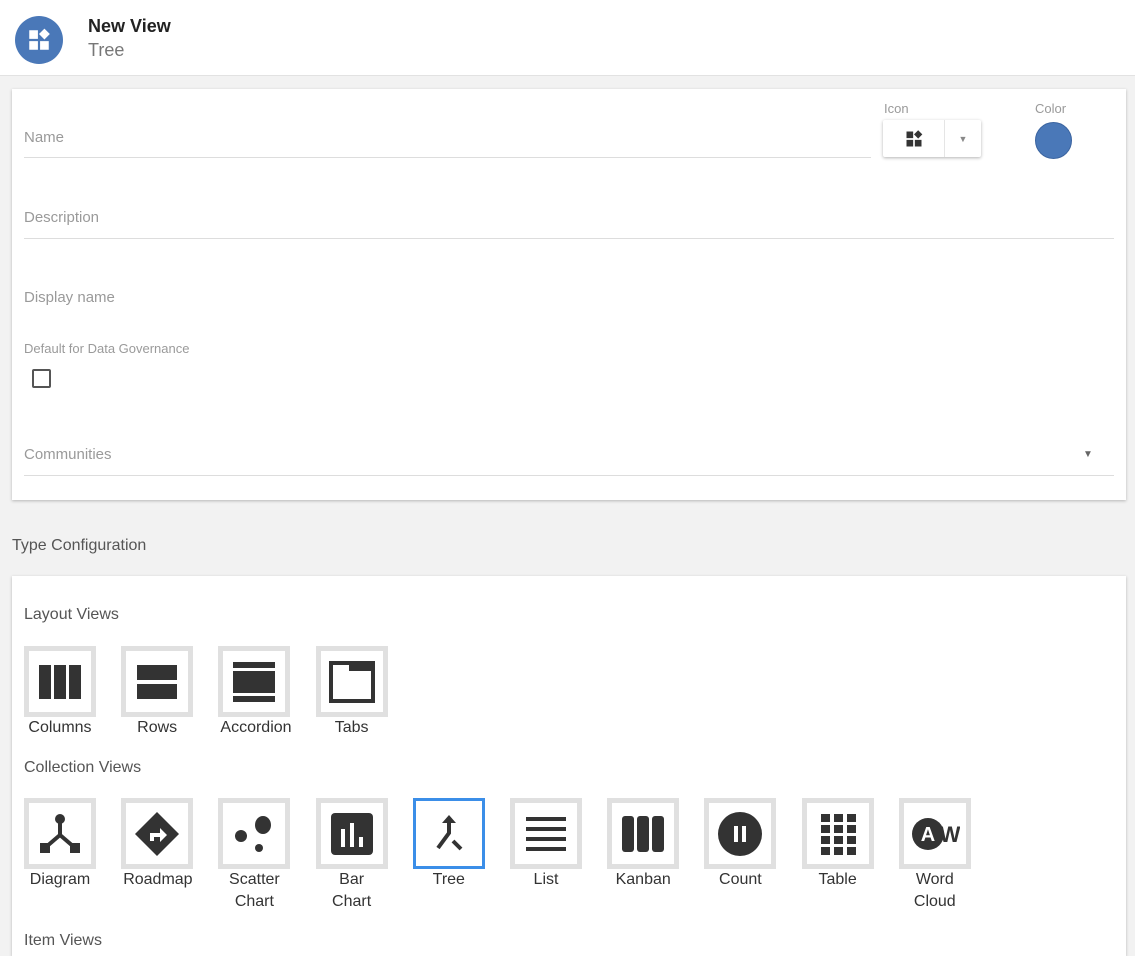 Image resolution: width=1135 pixels, height=956 pixels. I want to click on rows-icon, so click(157, 681).